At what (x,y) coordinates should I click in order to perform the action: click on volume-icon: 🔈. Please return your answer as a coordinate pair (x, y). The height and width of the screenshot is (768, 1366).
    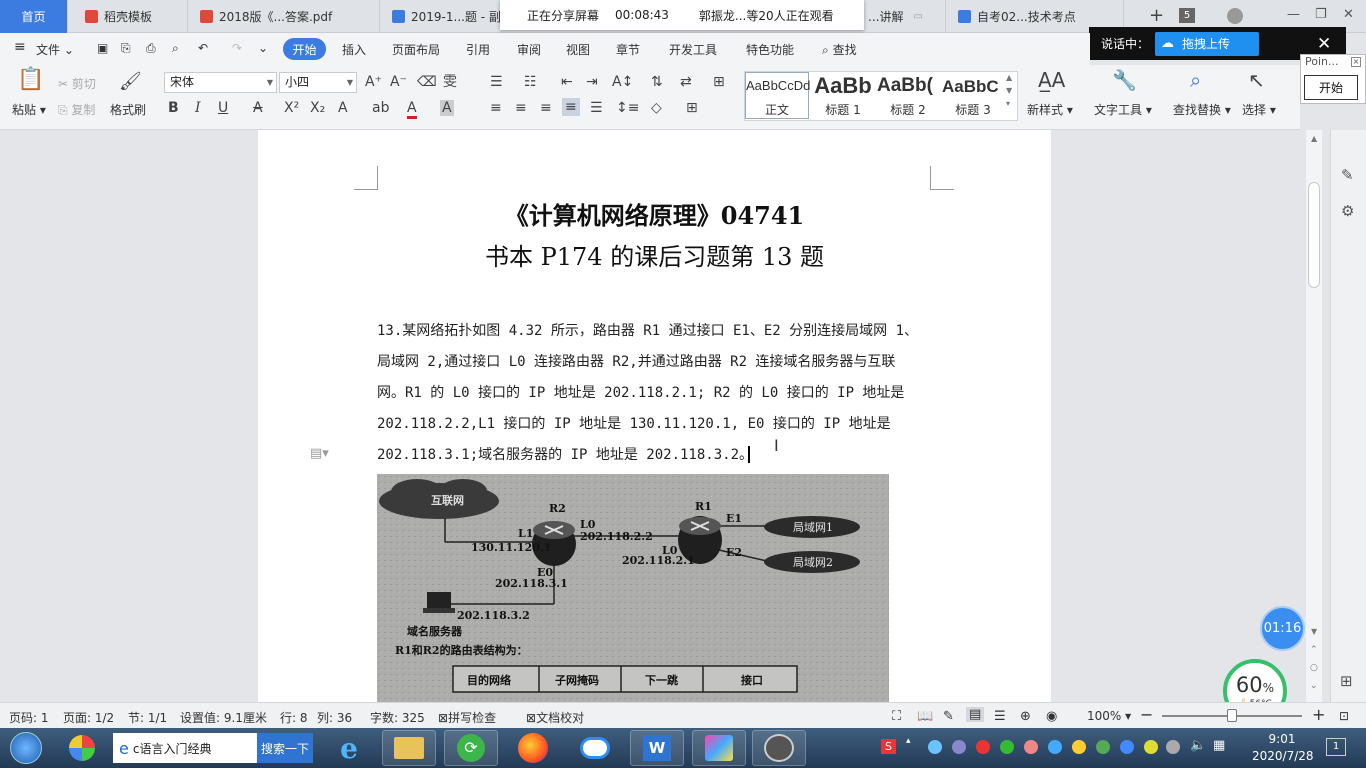
    Looking at the image, I should click on (1198, 745).